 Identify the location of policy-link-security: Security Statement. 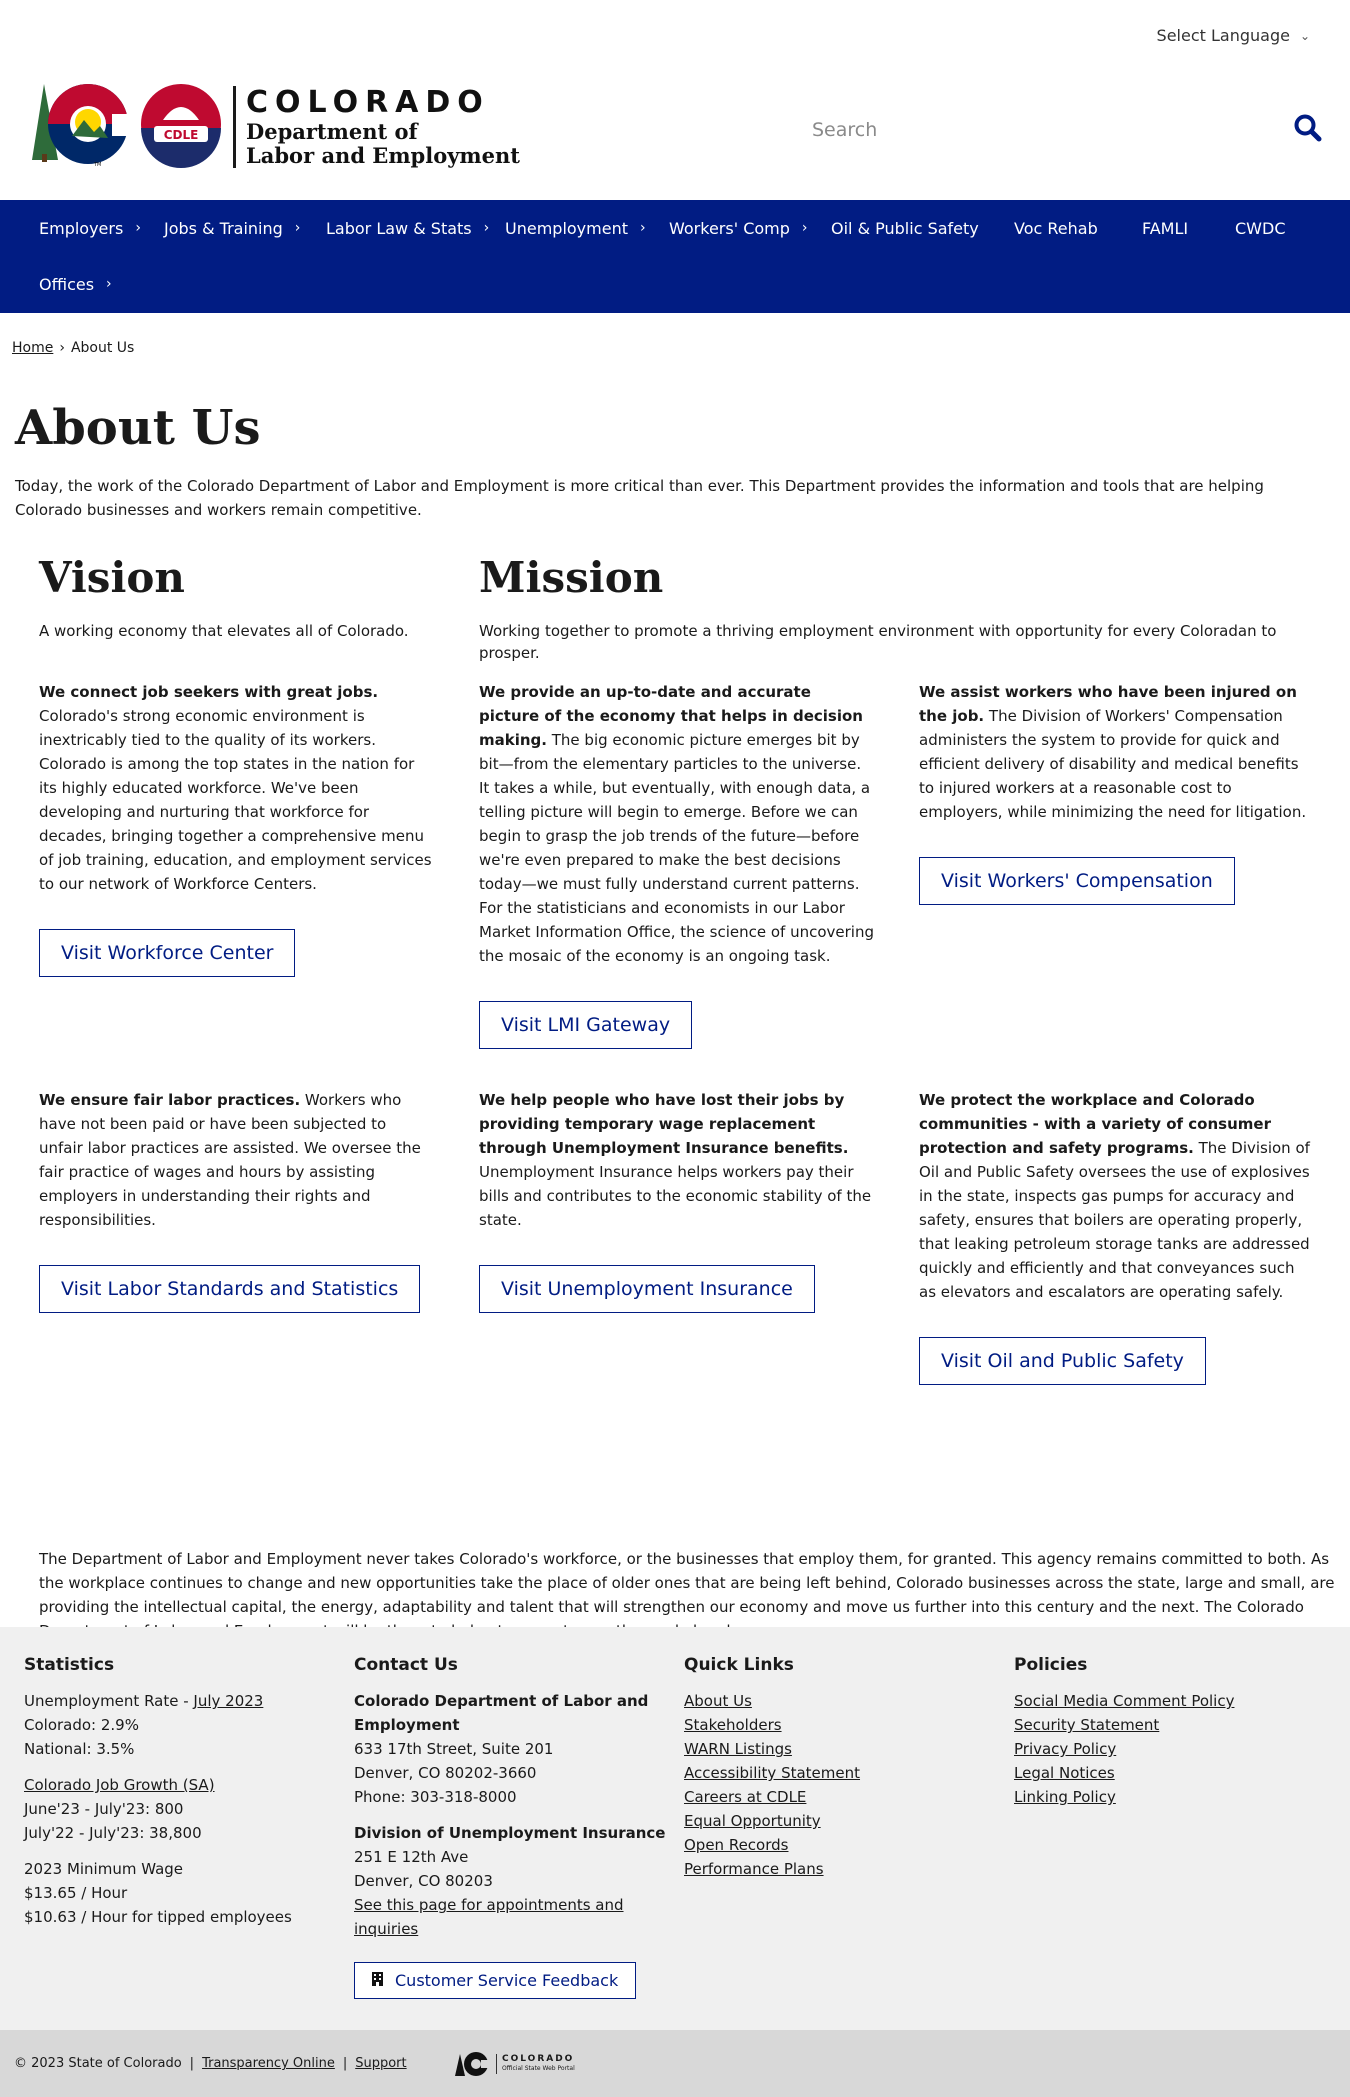
(1124, 1725).